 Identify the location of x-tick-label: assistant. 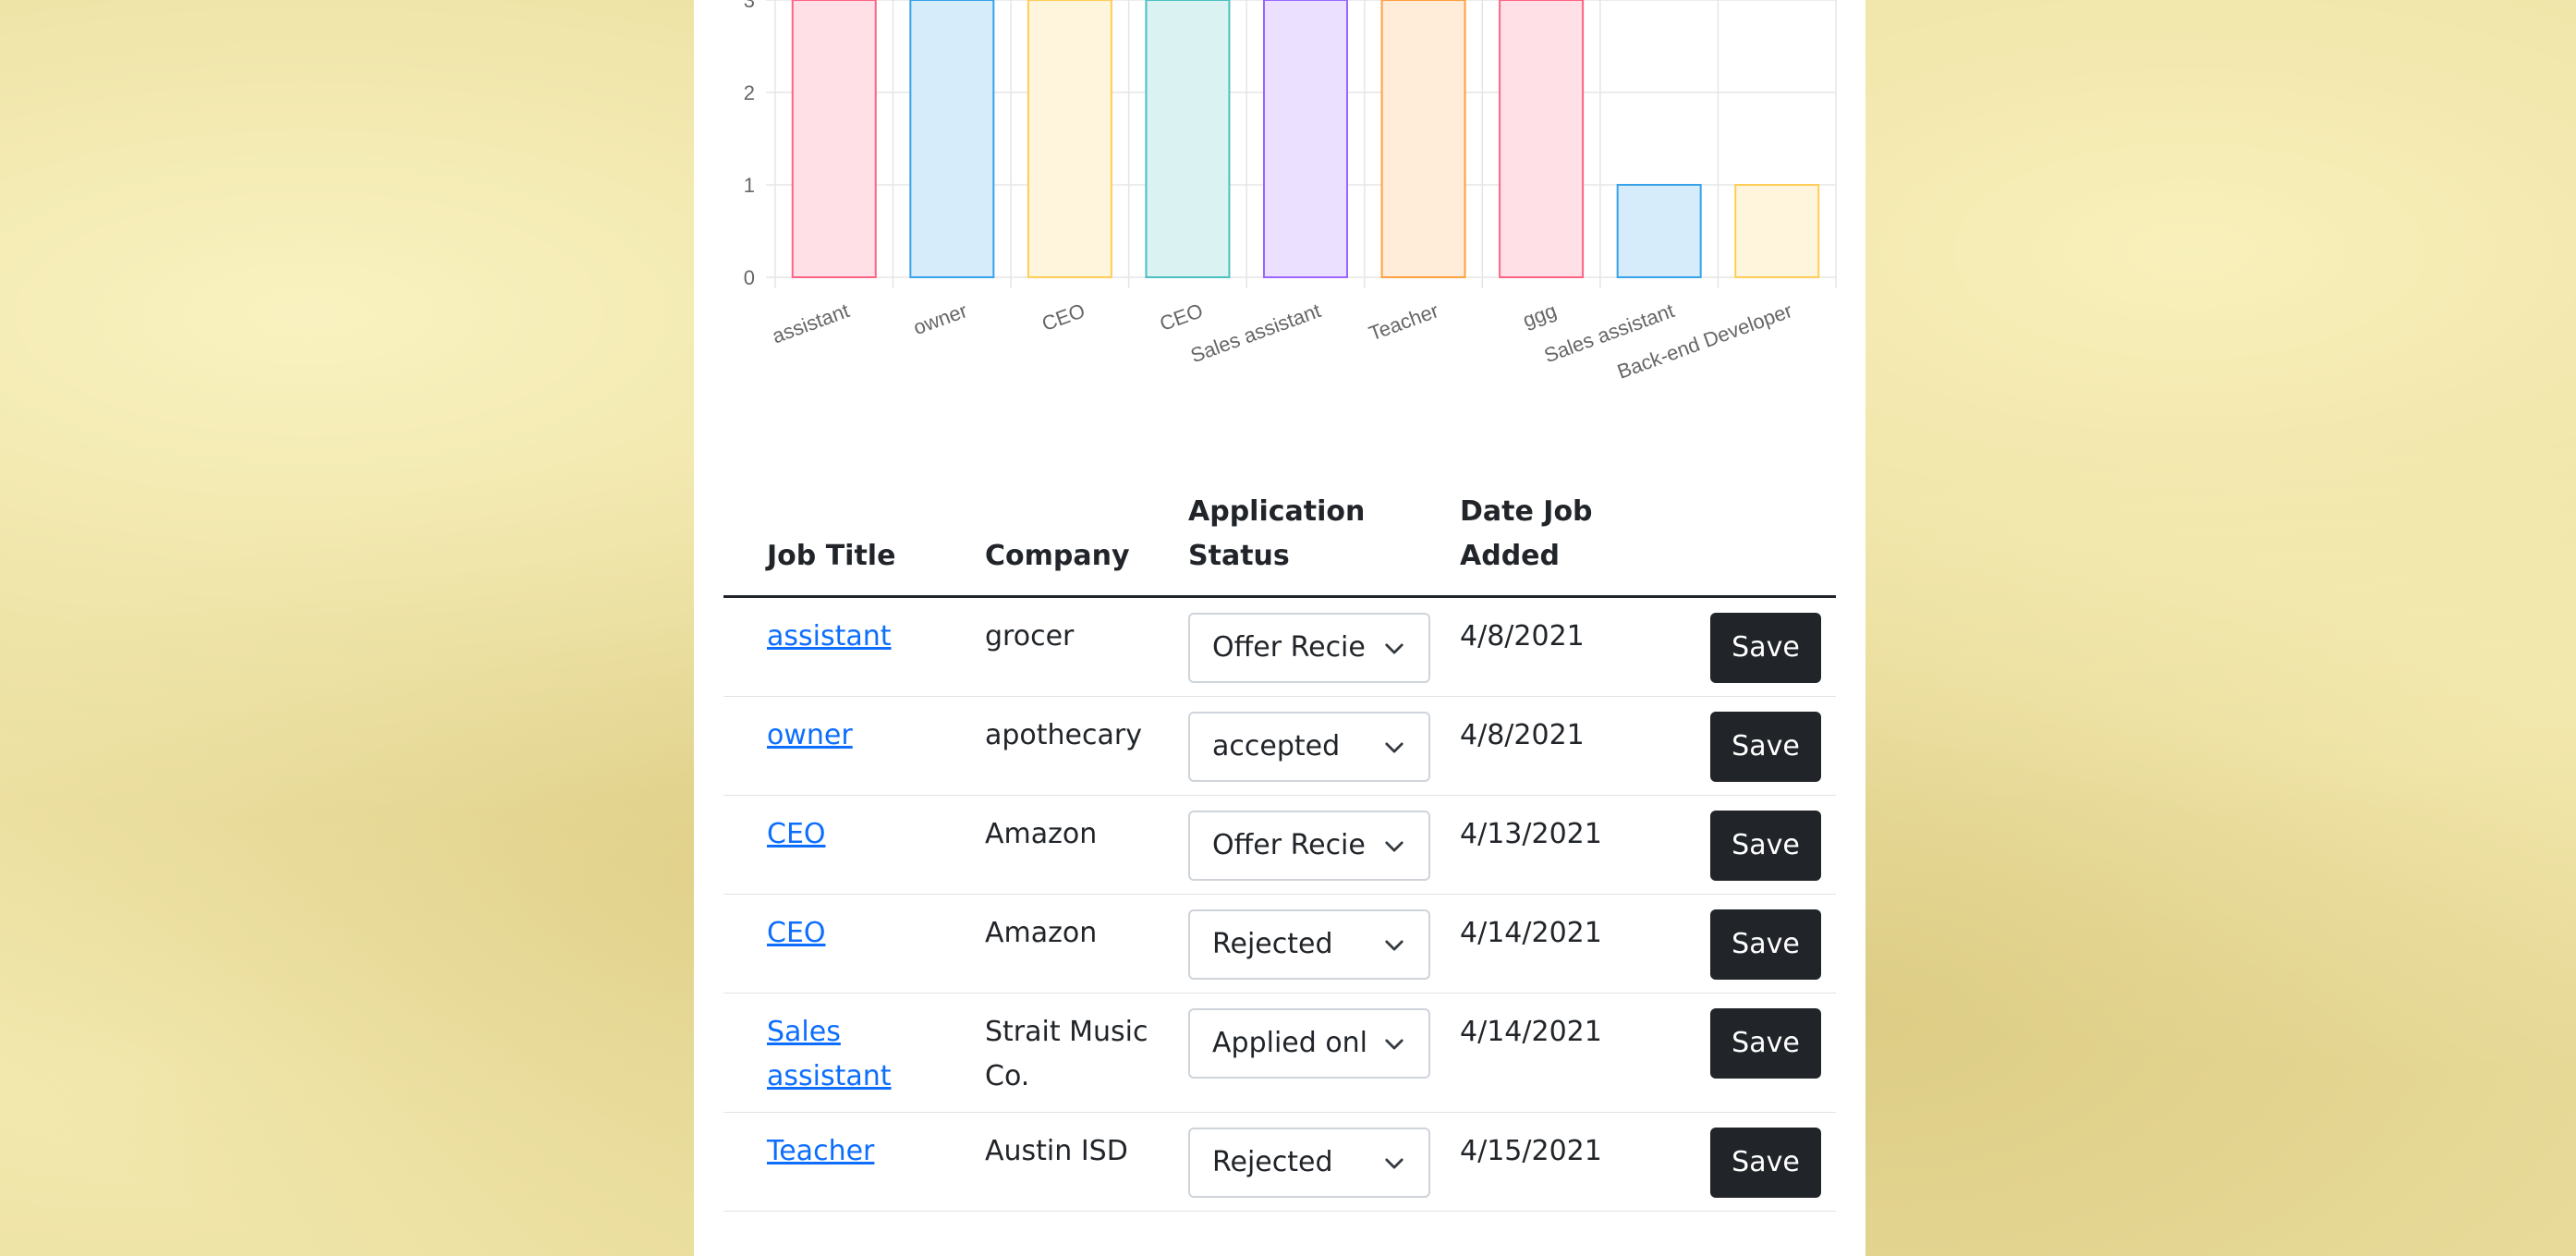
(810, 323).